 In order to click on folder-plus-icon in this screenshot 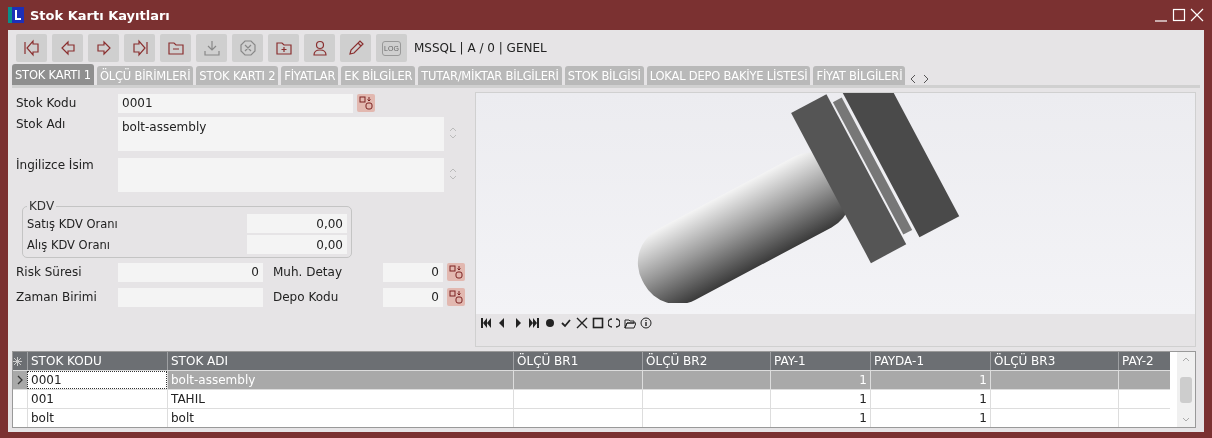, I will do `click(283, 48)`.